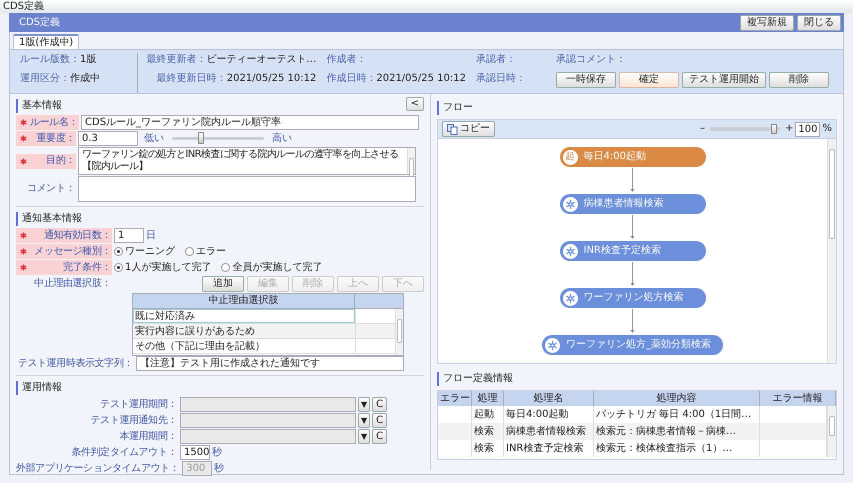  I want to click on node-label: ワーファリン処方_薬効分類検索, so click(638, 345).